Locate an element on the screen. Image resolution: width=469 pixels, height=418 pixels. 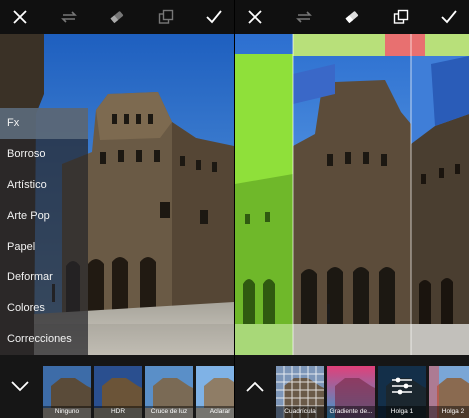
menu-item-borroso: Borroso is located at coordinates (44, 154).